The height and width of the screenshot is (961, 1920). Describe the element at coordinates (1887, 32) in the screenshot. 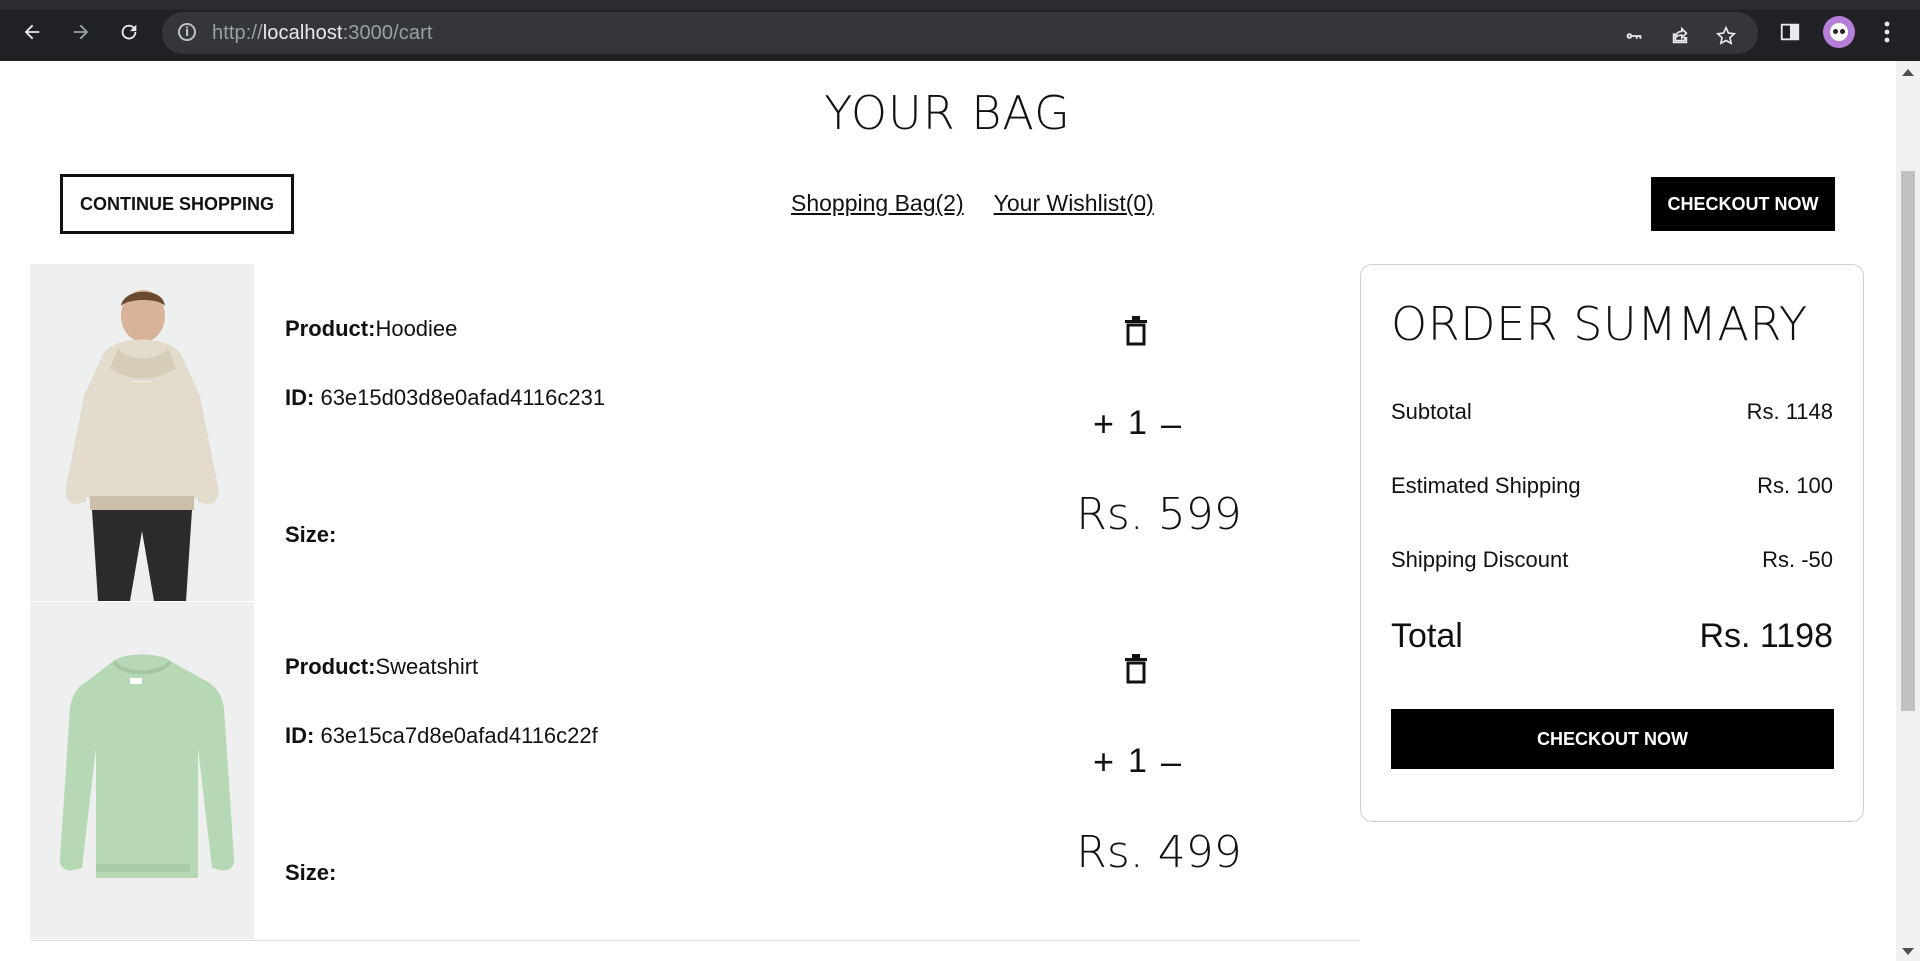

I see `more-vertical-icon` at that location.